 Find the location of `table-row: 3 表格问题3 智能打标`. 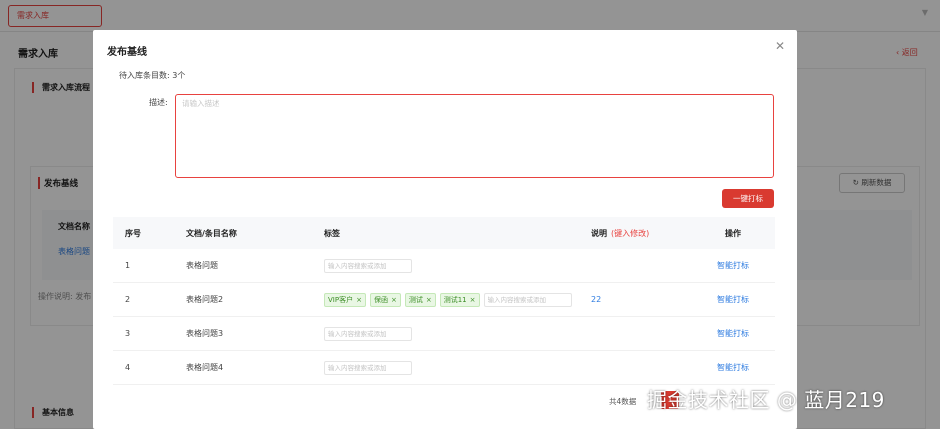

table-row: 3 表格问题3 智能打标 is located at coordinates (444, 334).